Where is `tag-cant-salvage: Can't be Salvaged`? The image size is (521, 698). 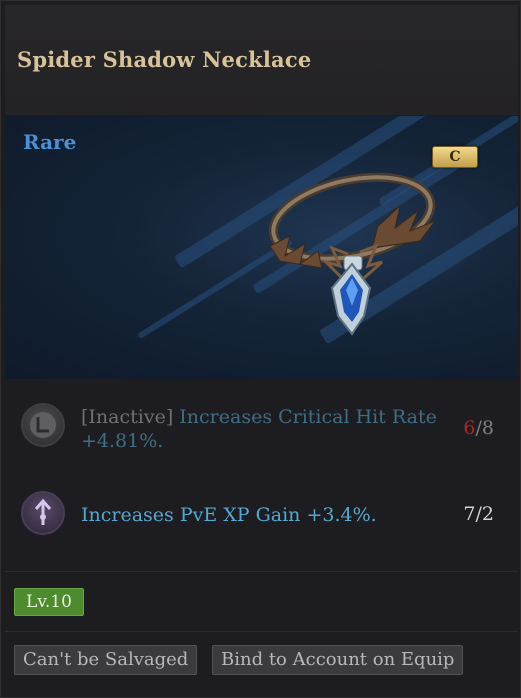 tag-cant-salvage: Can't be Salvaged is located at coordinates (106, 660).